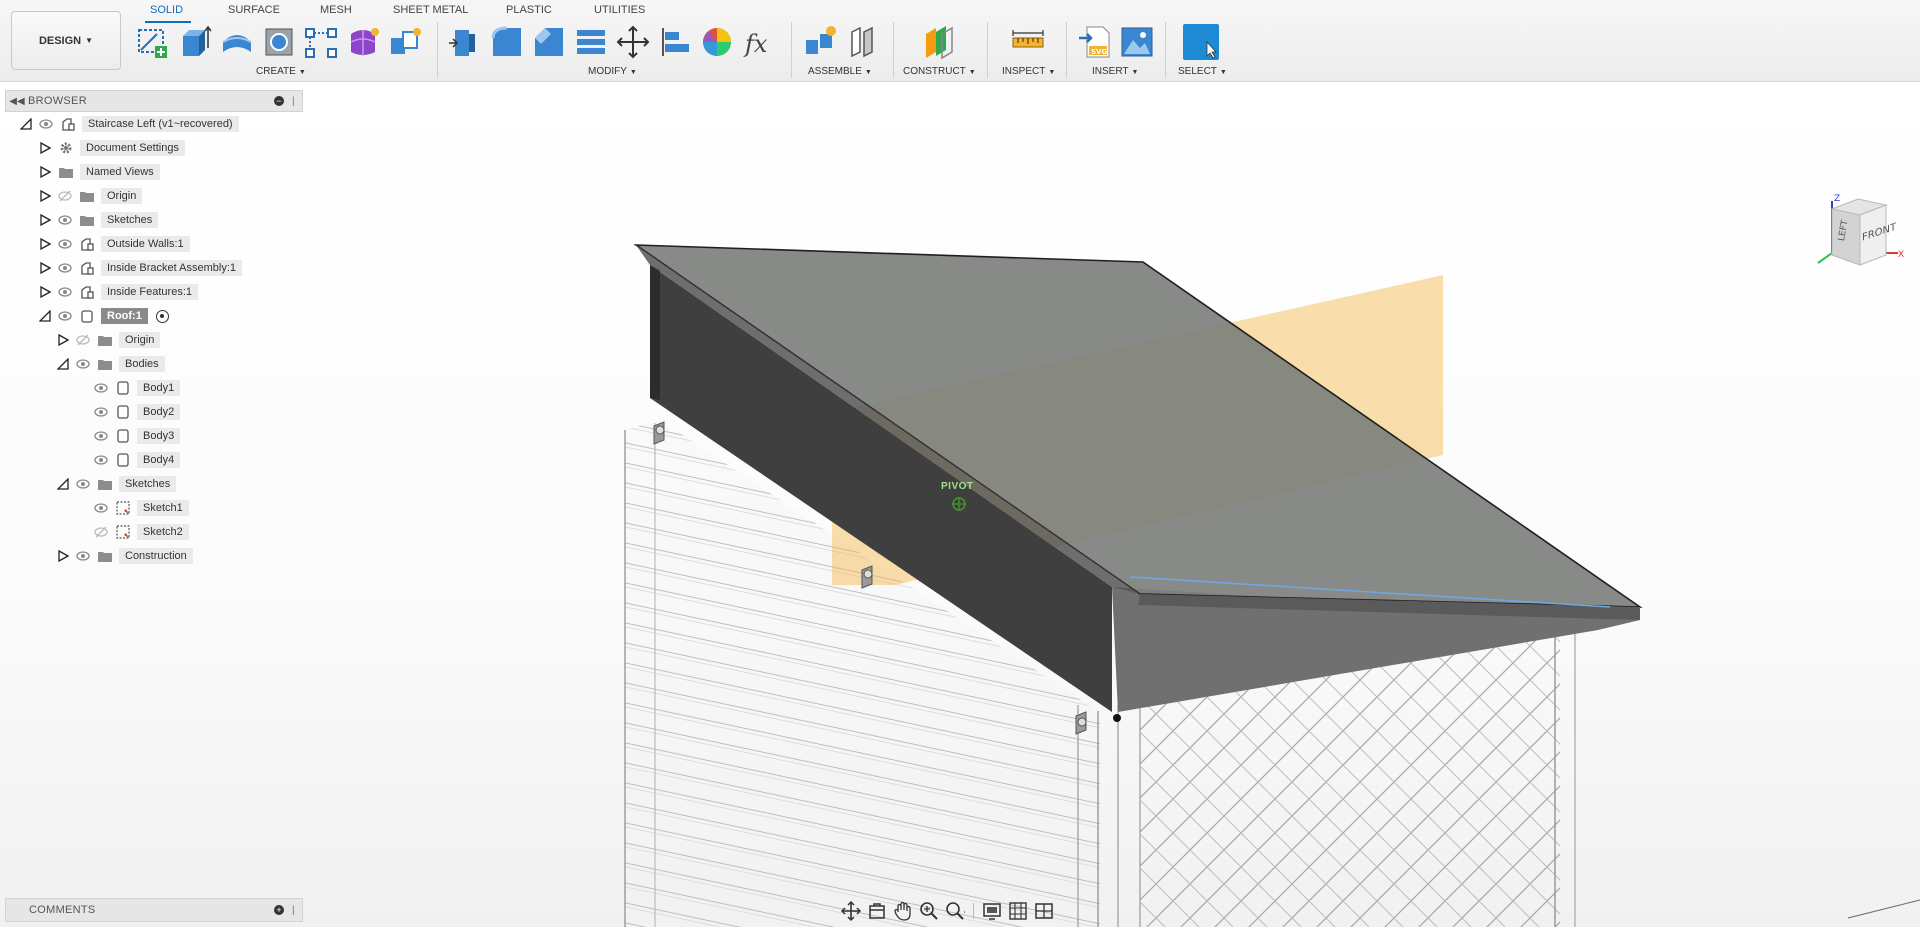 The height and width of the screenshot is (927, 1920). I want to click on tree-label-body3: Body3, so click(159, 436).